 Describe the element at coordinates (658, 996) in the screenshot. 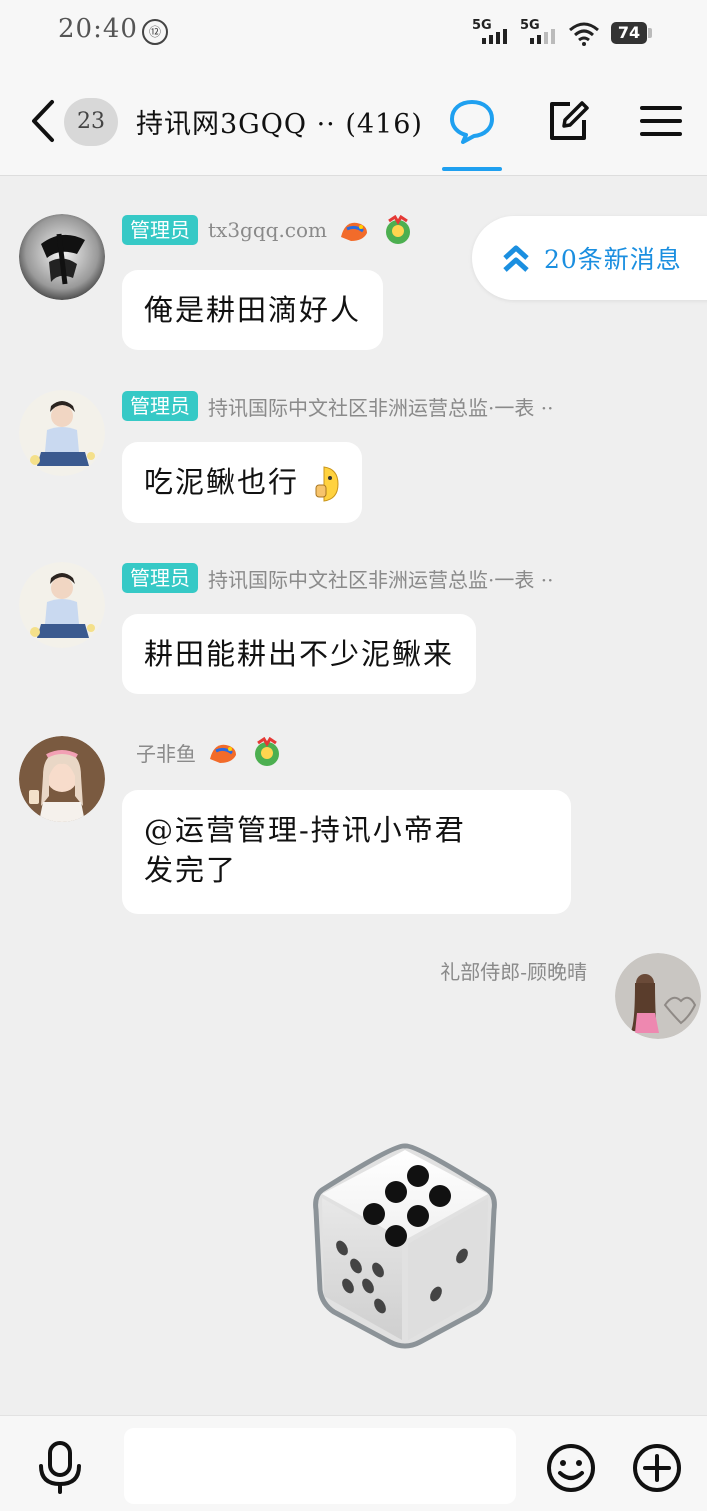

I see `self-avatar` at that location.